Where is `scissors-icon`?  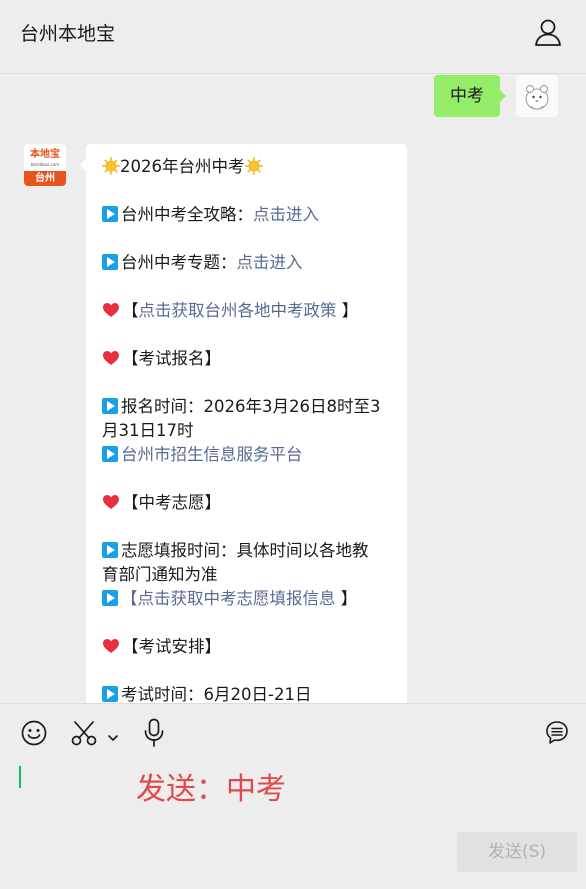 scissors-icon is located at coordinates (84, 733).